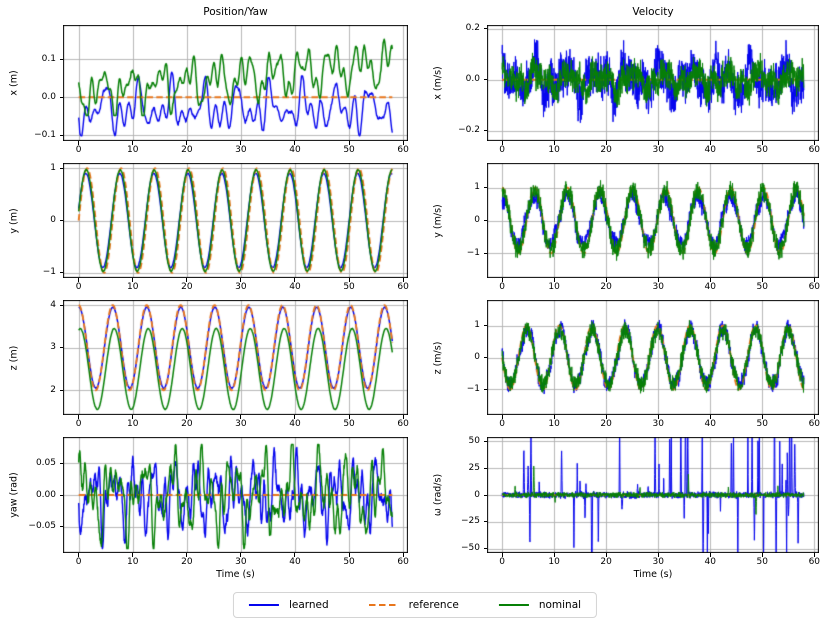  What do you see at coordinates (474, 467) in the screenshot?
I see `y-tick-label: 25` at bounding box center [474, 467].